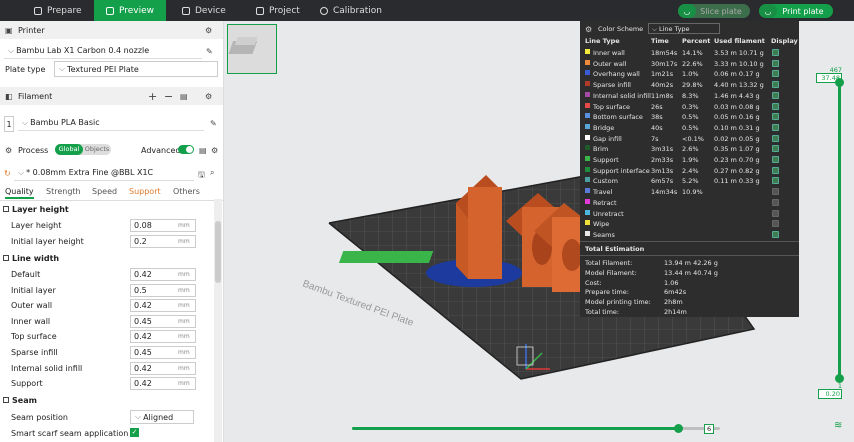 This screenshot has width=854, height=442. Describe the element at coordinates (186, 191) in the screenshot. I see `subtab-others: Others` at that location.